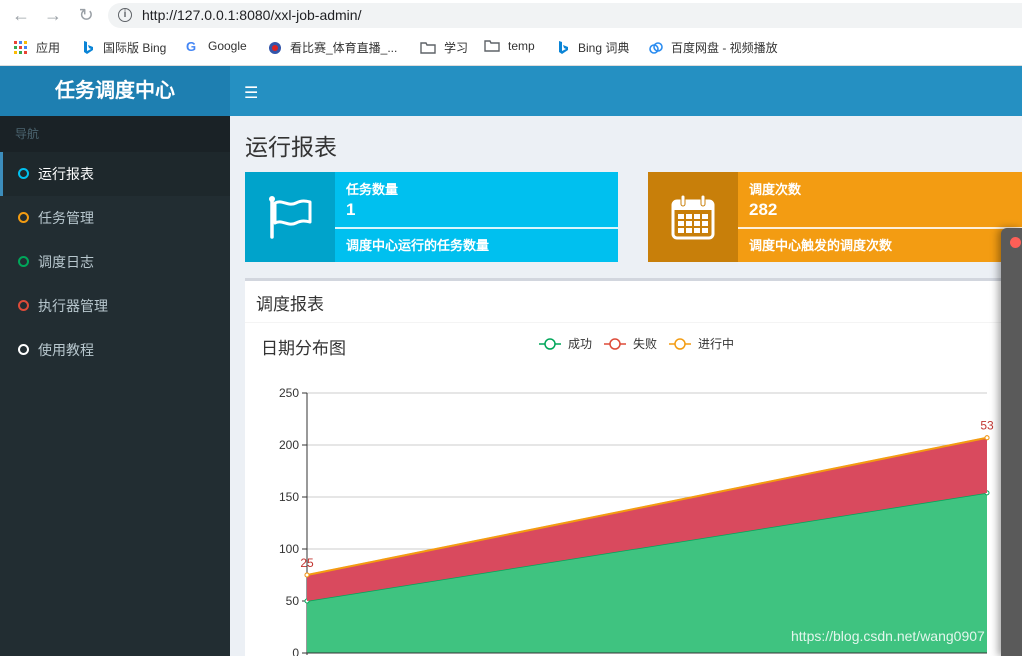 This screenshot has width=1022, height=656. I want to click on data-label: 53, so click(987, 426).